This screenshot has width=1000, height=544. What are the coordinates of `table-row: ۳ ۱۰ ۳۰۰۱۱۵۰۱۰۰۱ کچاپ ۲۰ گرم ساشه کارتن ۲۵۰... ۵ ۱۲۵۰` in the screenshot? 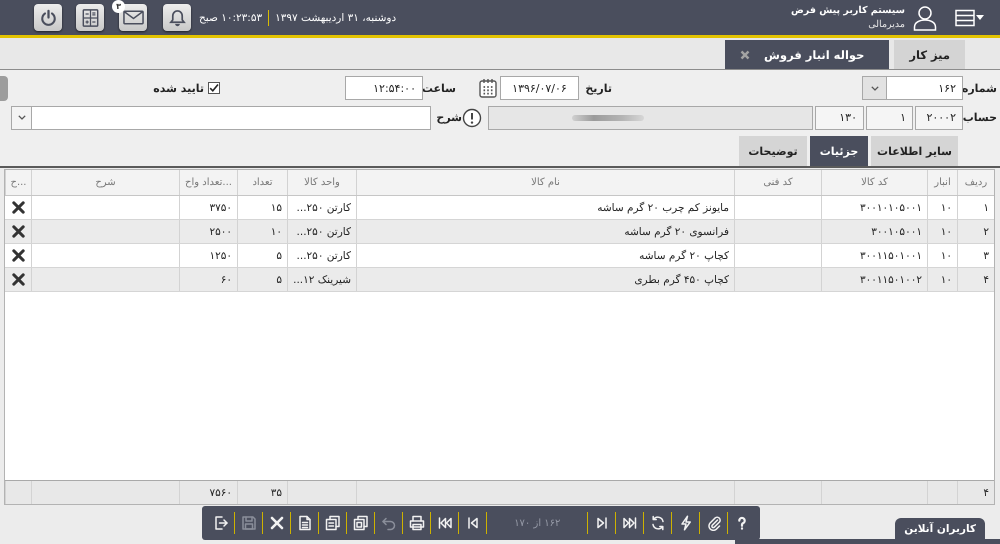 It's located at (499, 256).